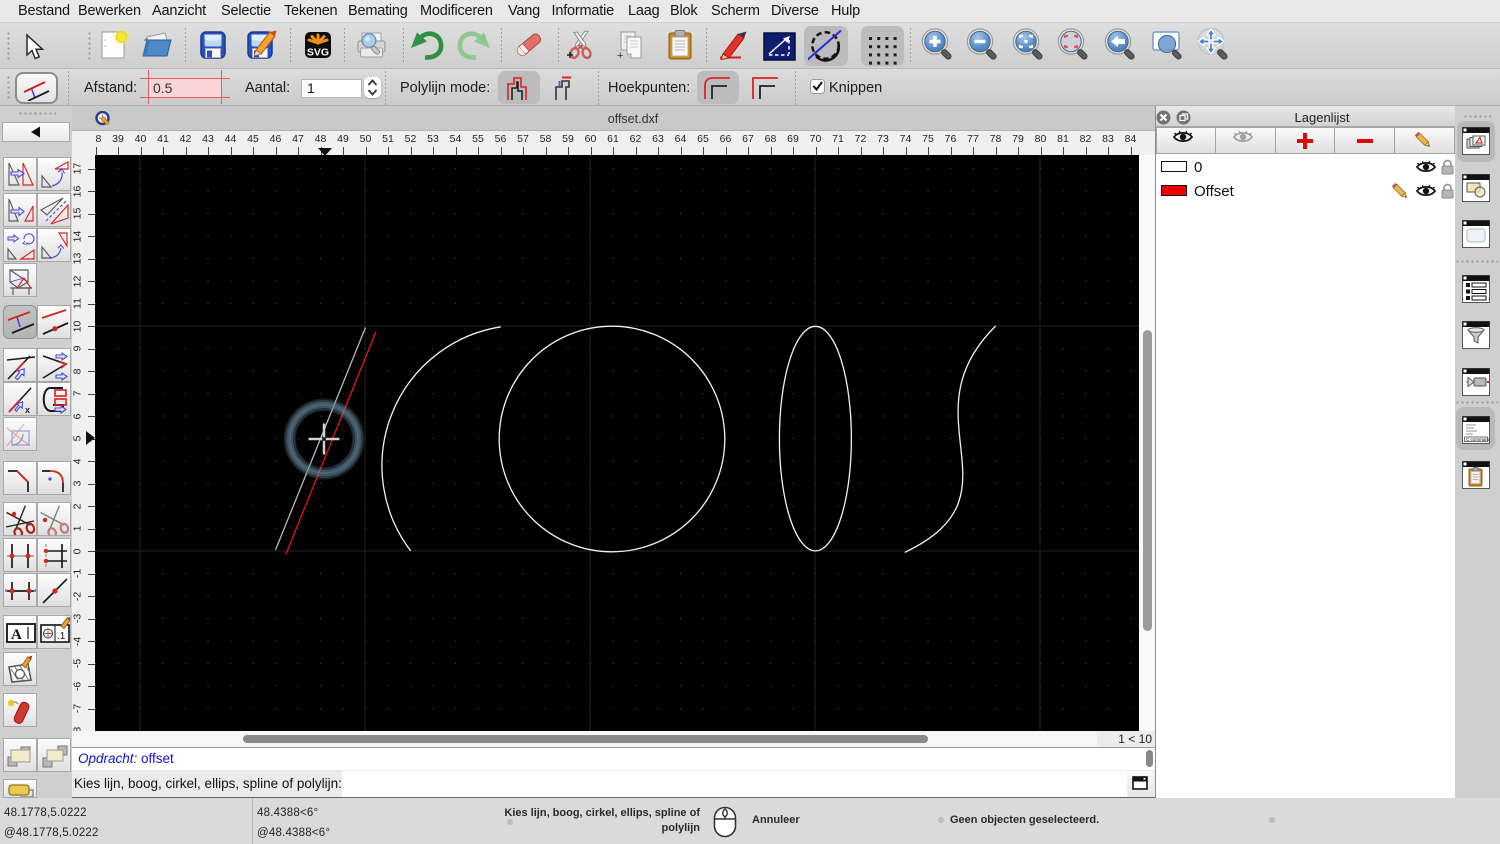  I want to click on svg-text: A, so click(16, 635).